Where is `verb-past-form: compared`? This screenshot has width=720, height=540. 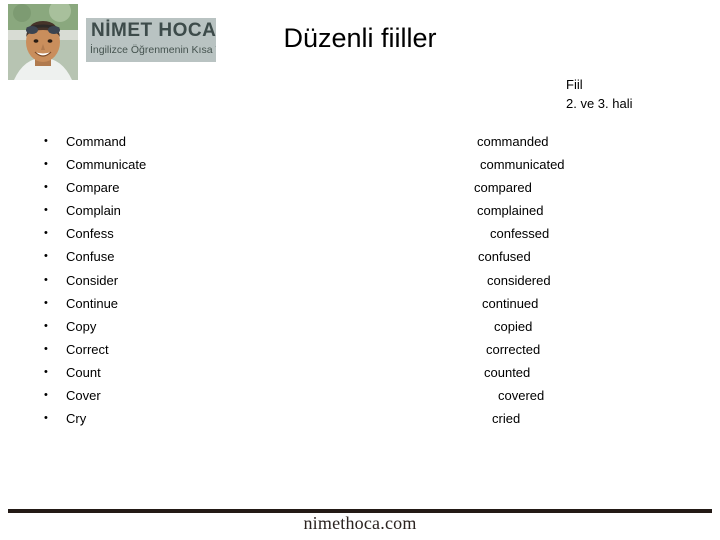
verb-past-form: compared is located at coordinates (503, 188).